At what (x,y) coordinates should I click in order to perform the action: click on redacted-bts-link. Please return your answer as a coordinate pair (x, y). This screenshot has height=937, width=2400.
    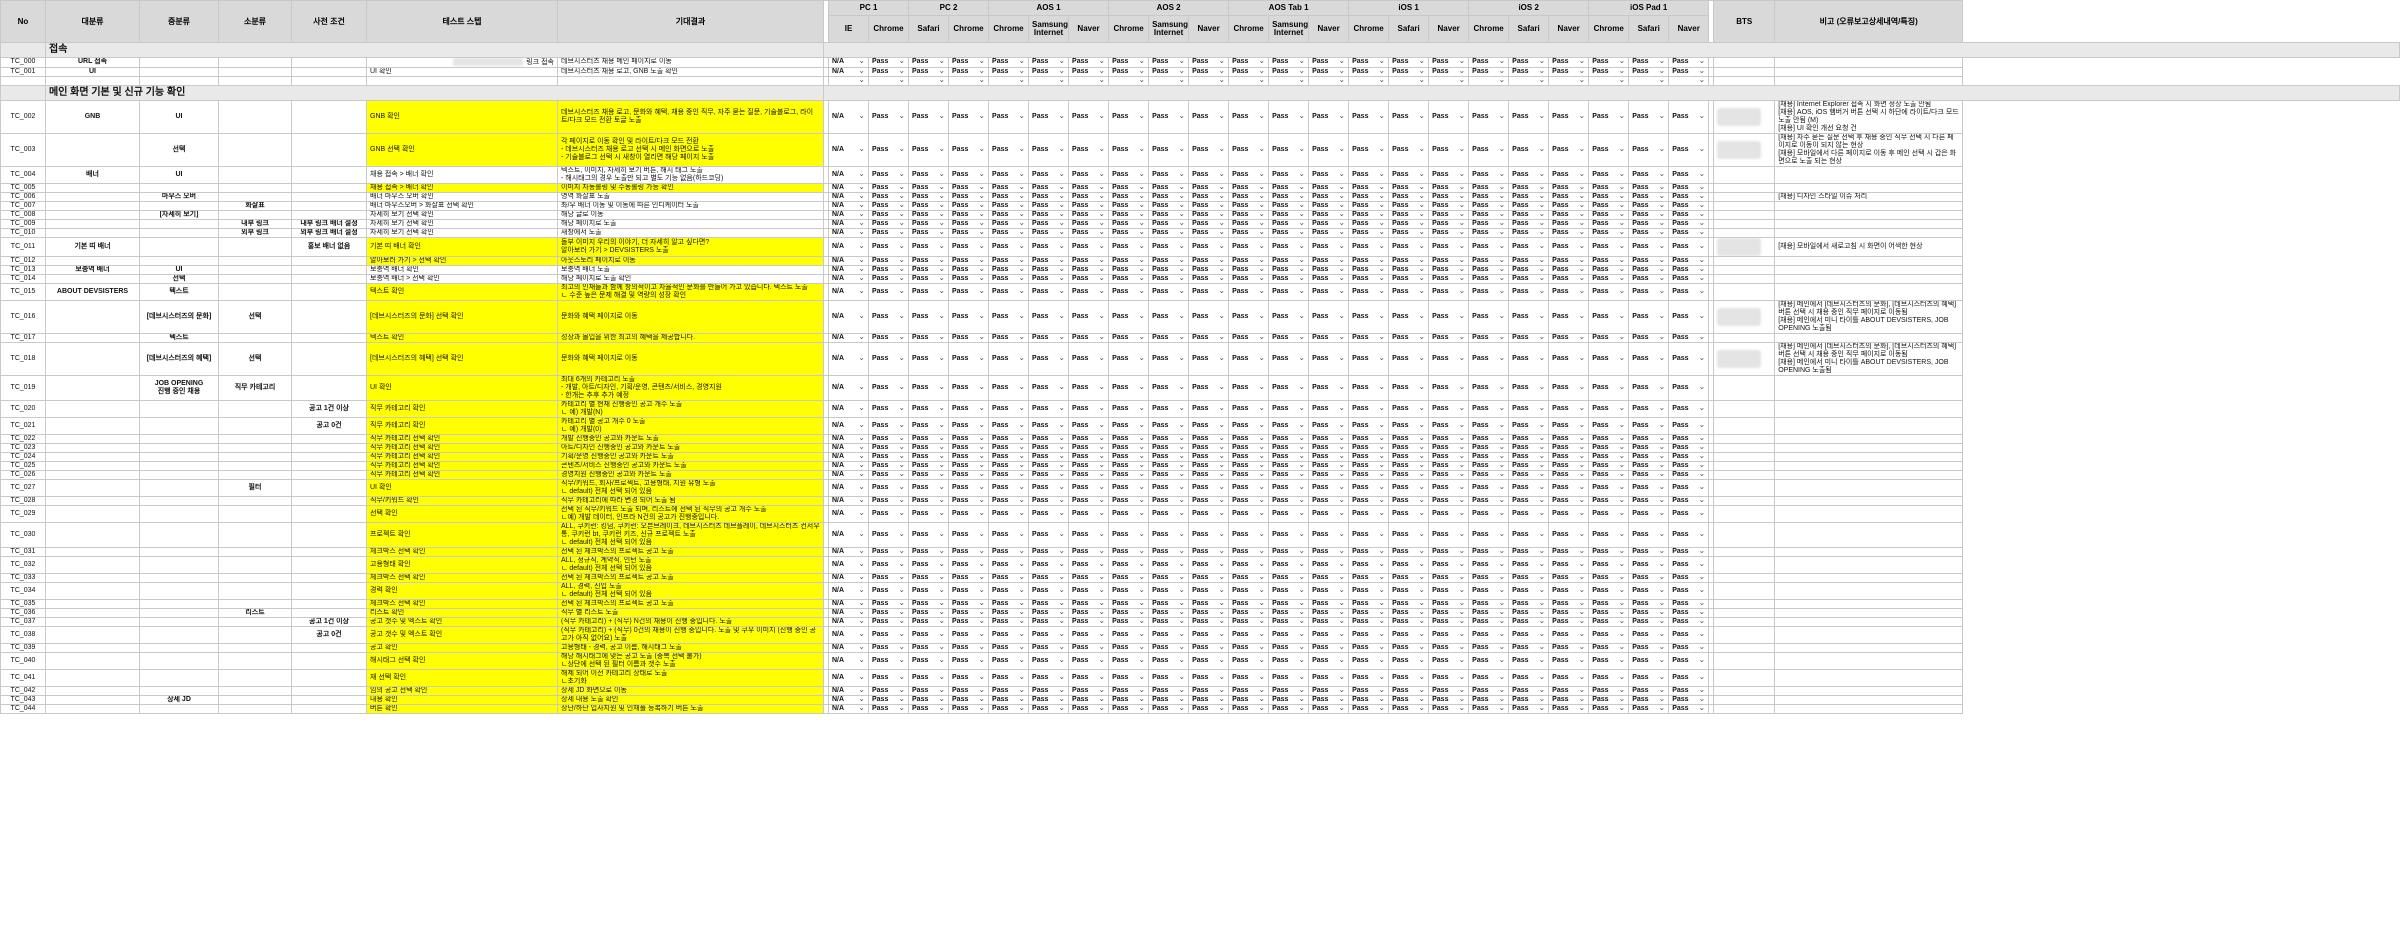
    Looking at the image, I should click on (1739, 316).